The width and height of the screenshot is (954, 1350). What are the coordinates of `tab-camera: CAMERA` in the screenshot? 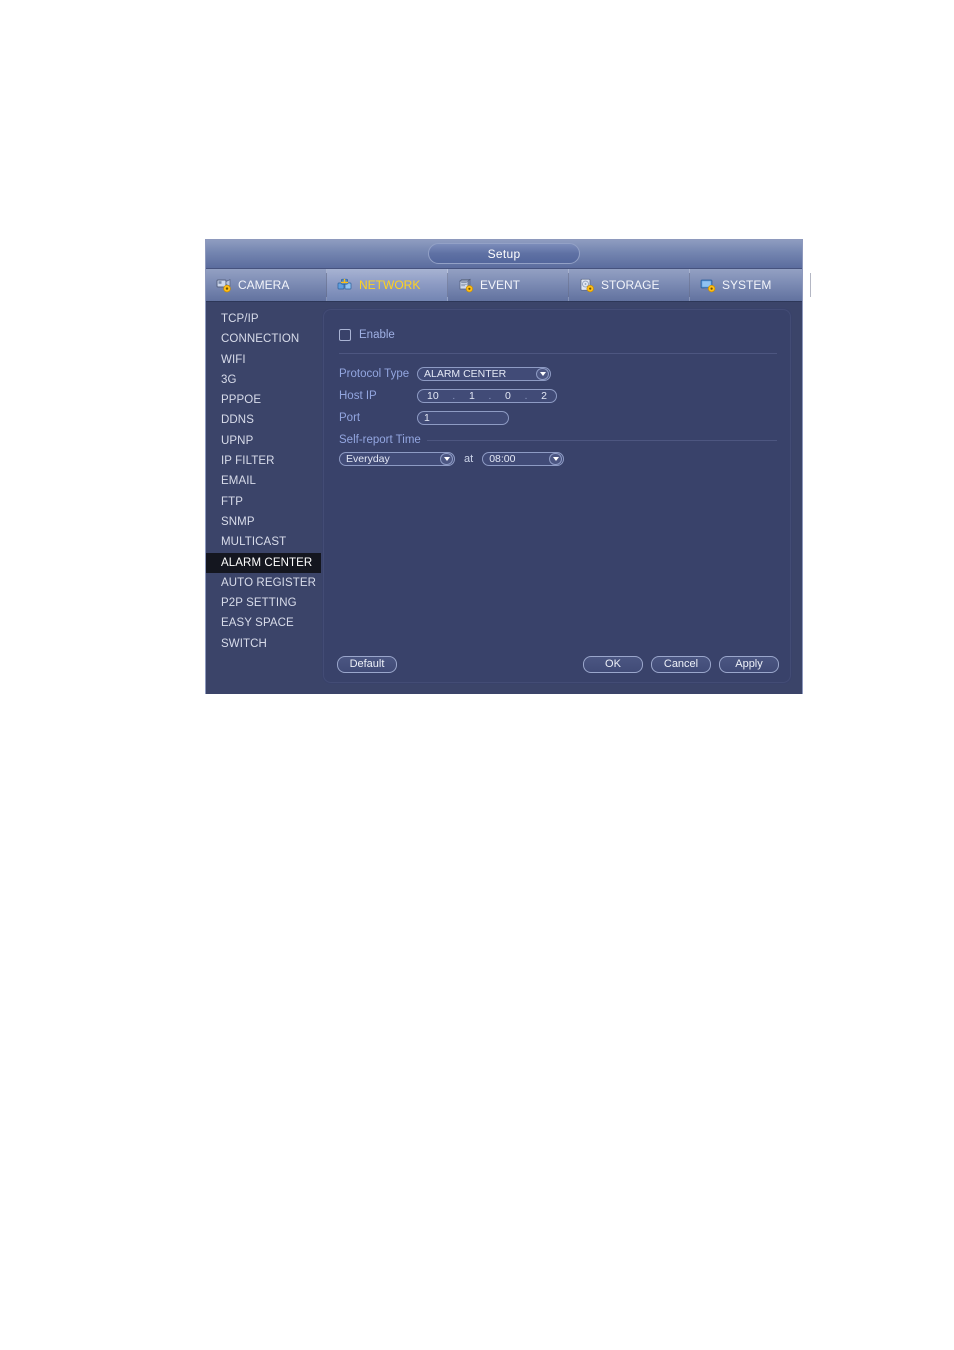 It's located at (266, 285).